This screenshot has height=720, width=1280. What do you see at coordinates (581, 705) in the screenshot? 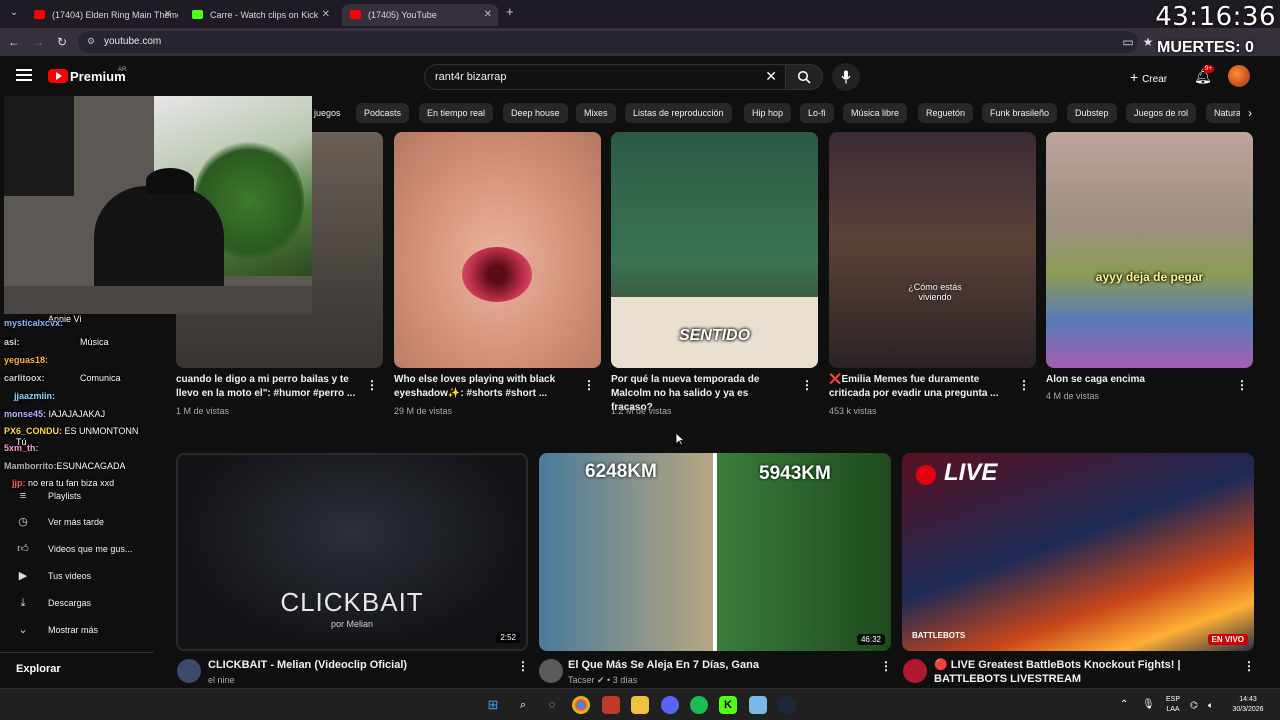
I see `chrome-icon` at bounding box center [581, 705].